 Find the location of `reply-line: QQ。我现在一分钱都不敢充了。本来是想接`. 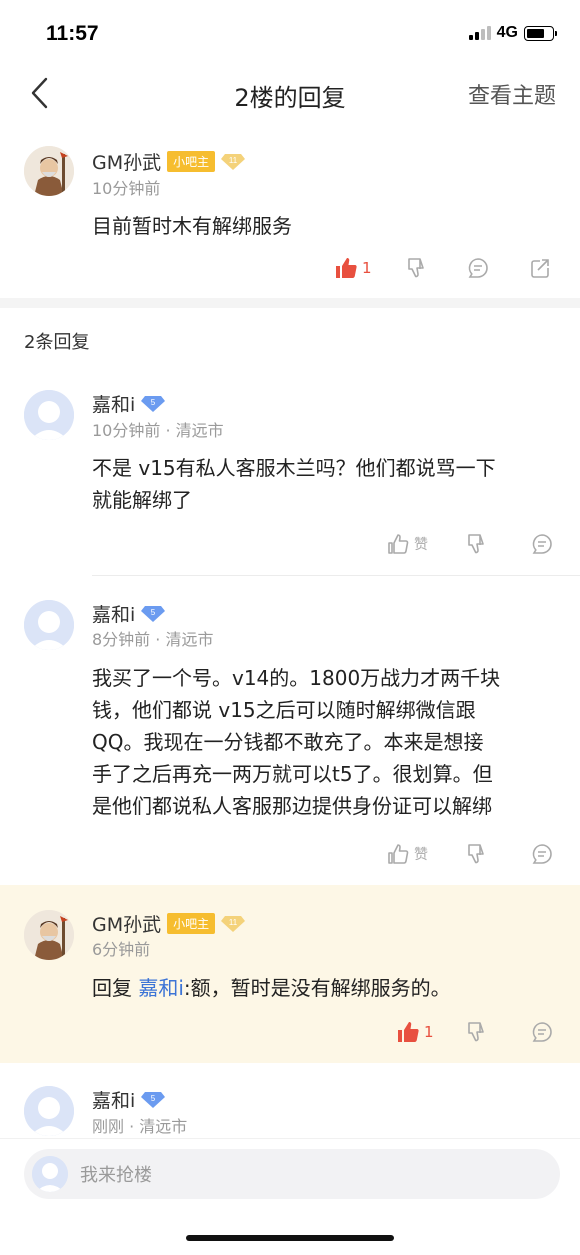

reply-line: QQ。我现在一分钱都不敢充了。本来是想接 is located at coordinates (288, 742).